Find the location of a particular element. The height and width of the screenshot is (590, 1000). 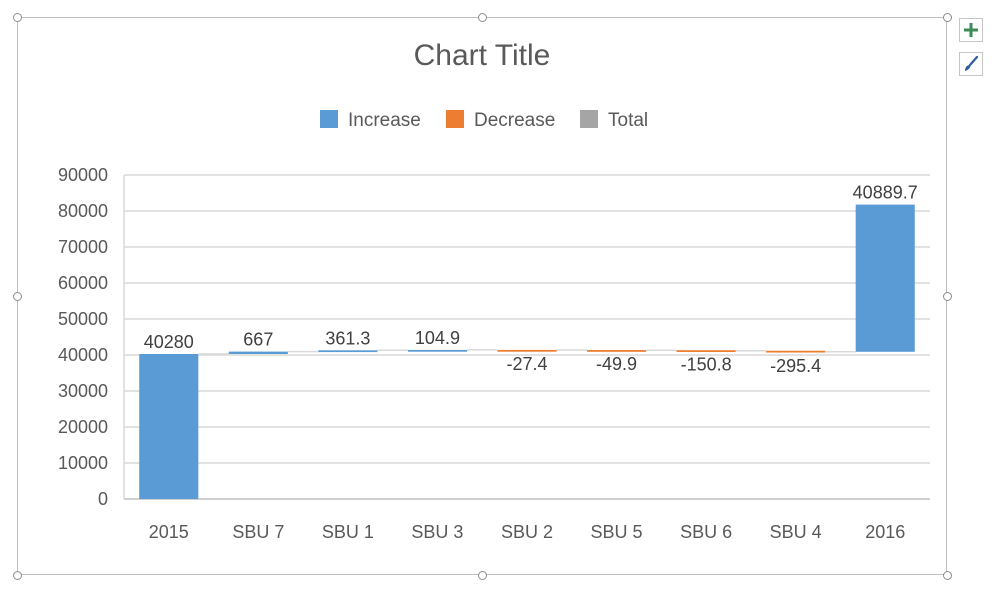

y-tick-label: 60000 is located at coordinates (83, 283).